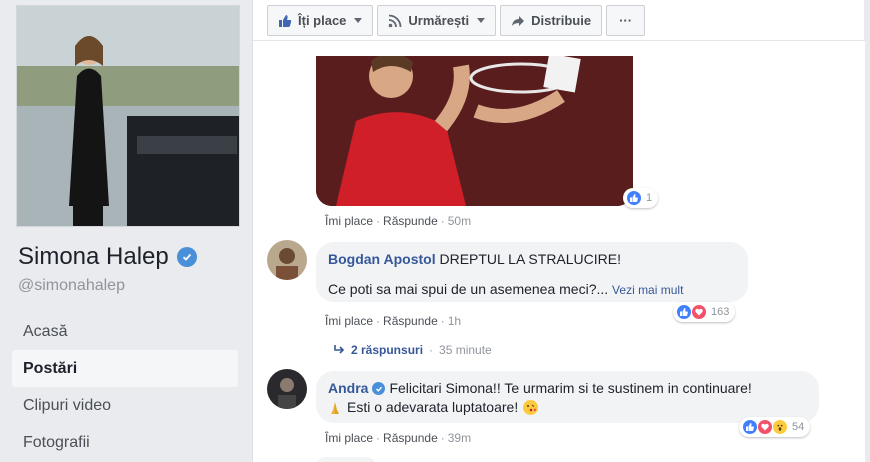  I want to click on comment-reaction-count: 163, so click(720, 312).